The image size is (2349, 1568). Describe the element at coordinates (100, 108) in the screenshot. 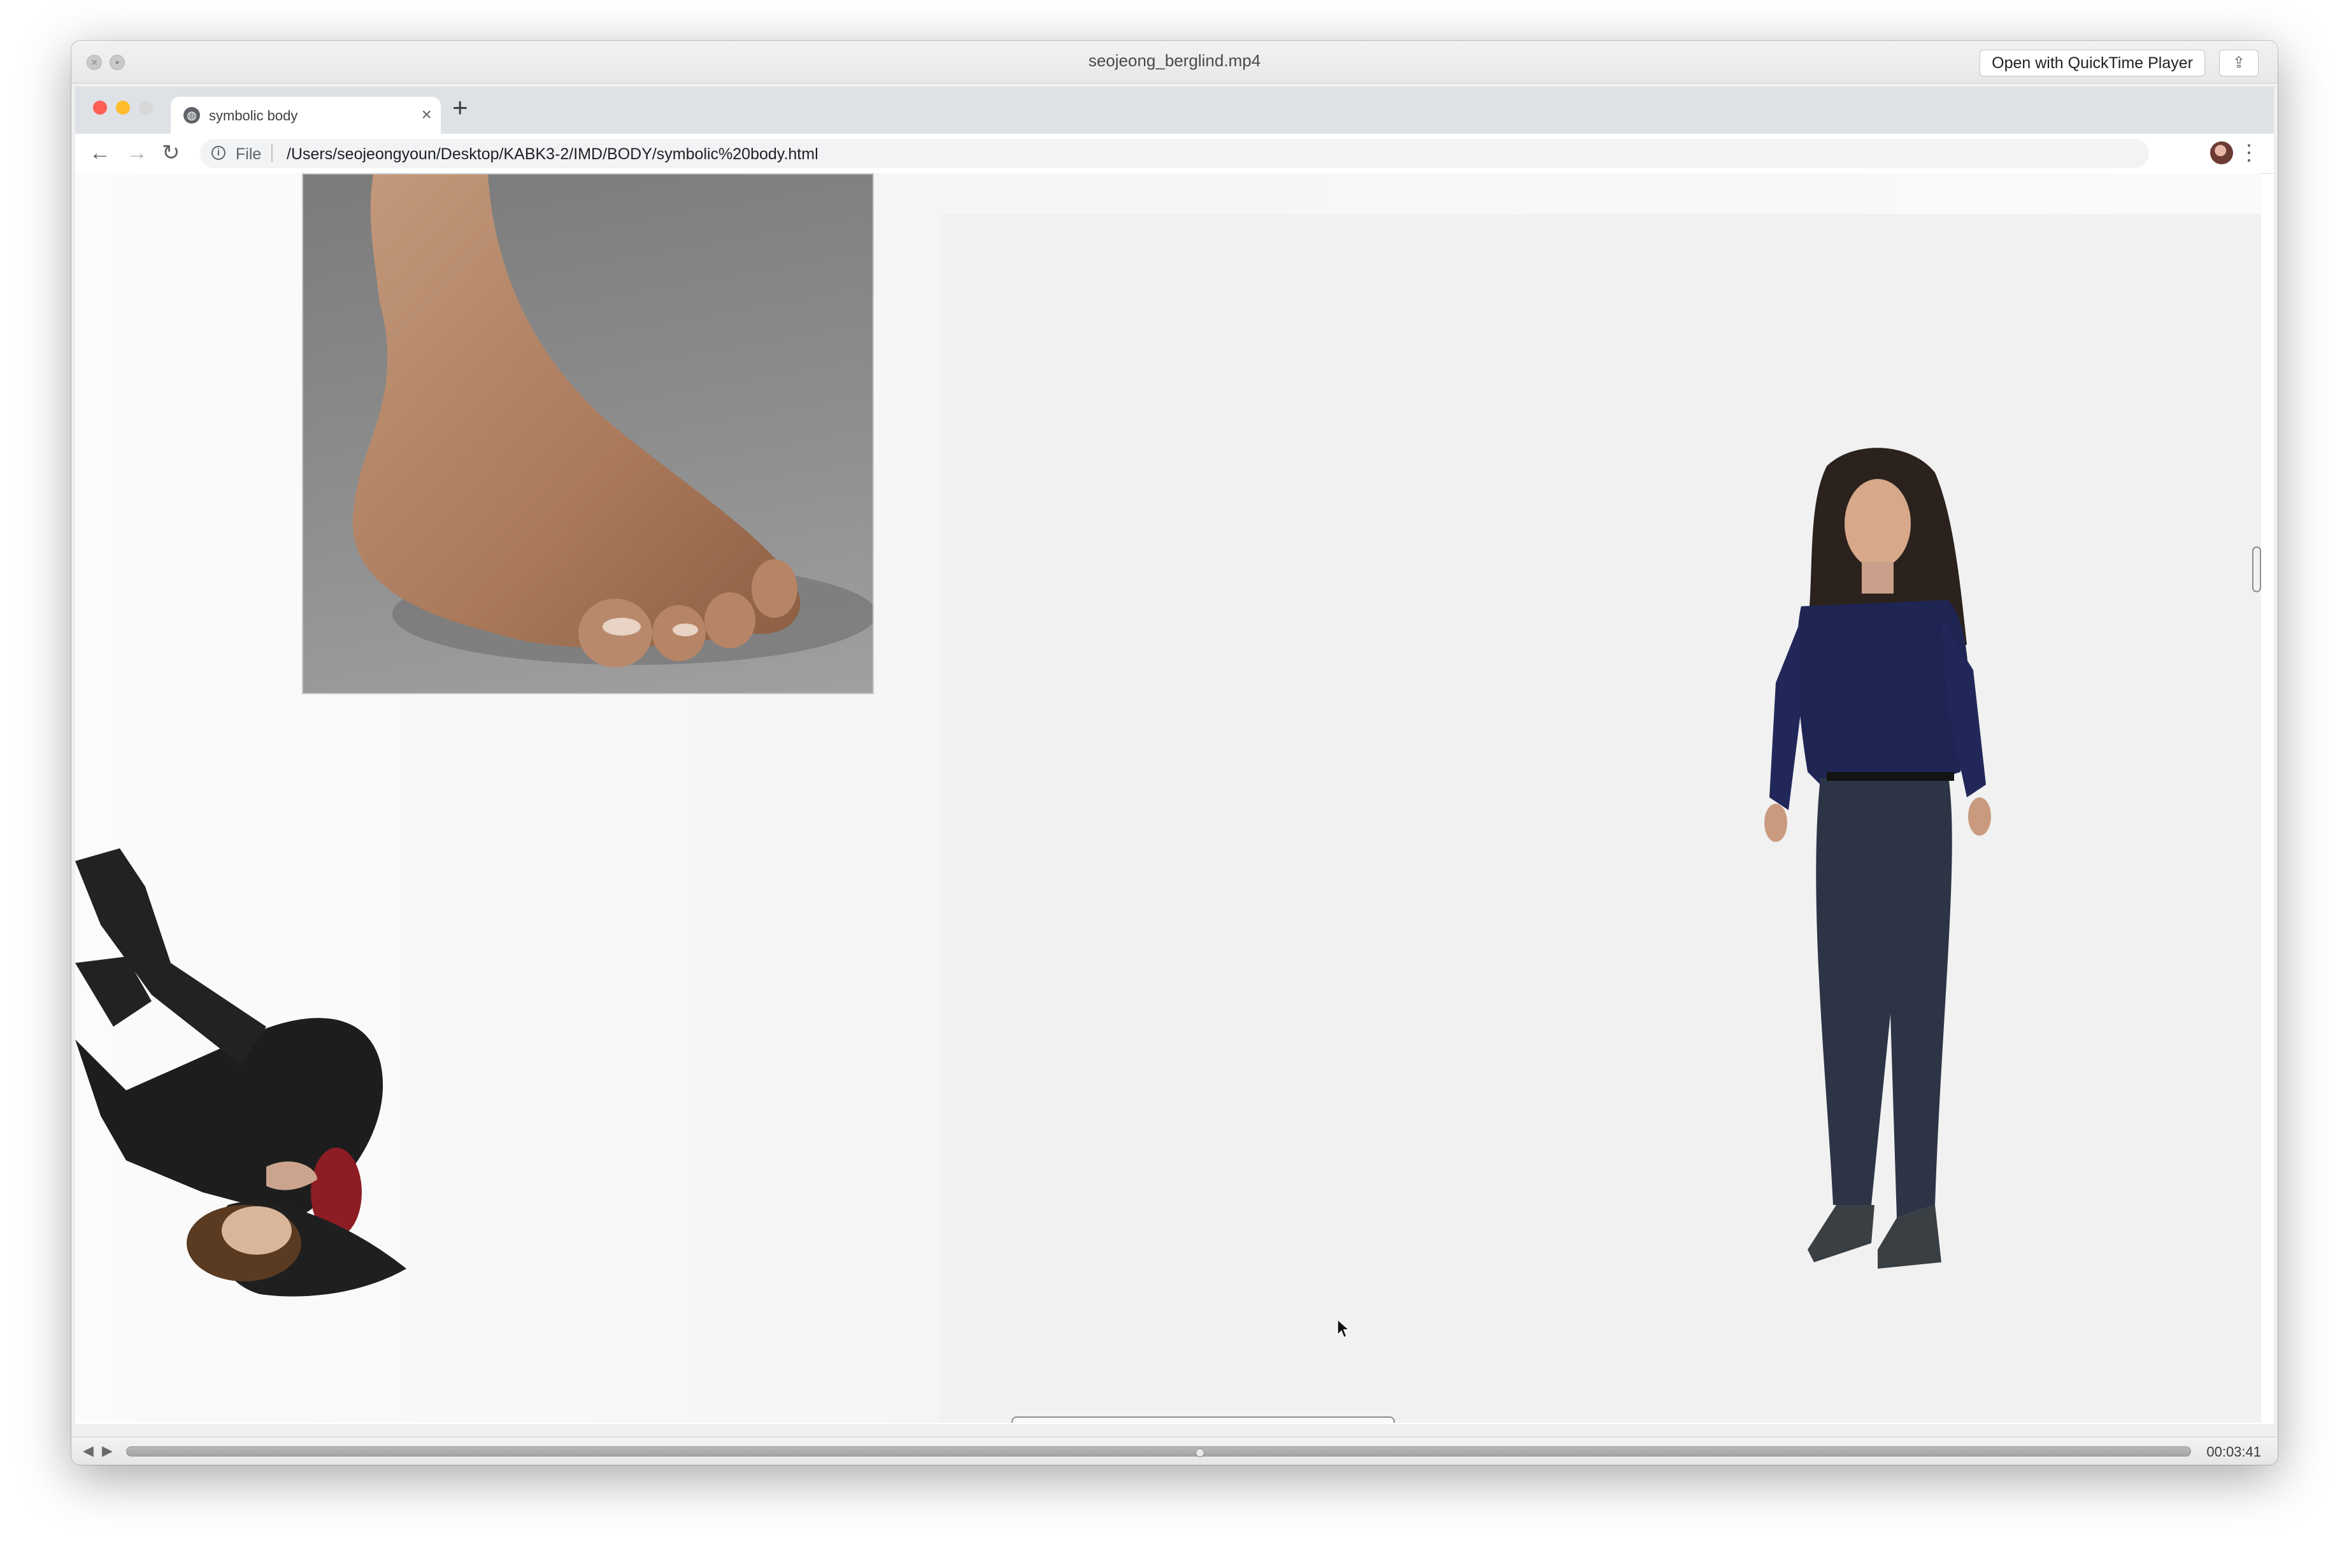

I see `window-close-icon` at that location.